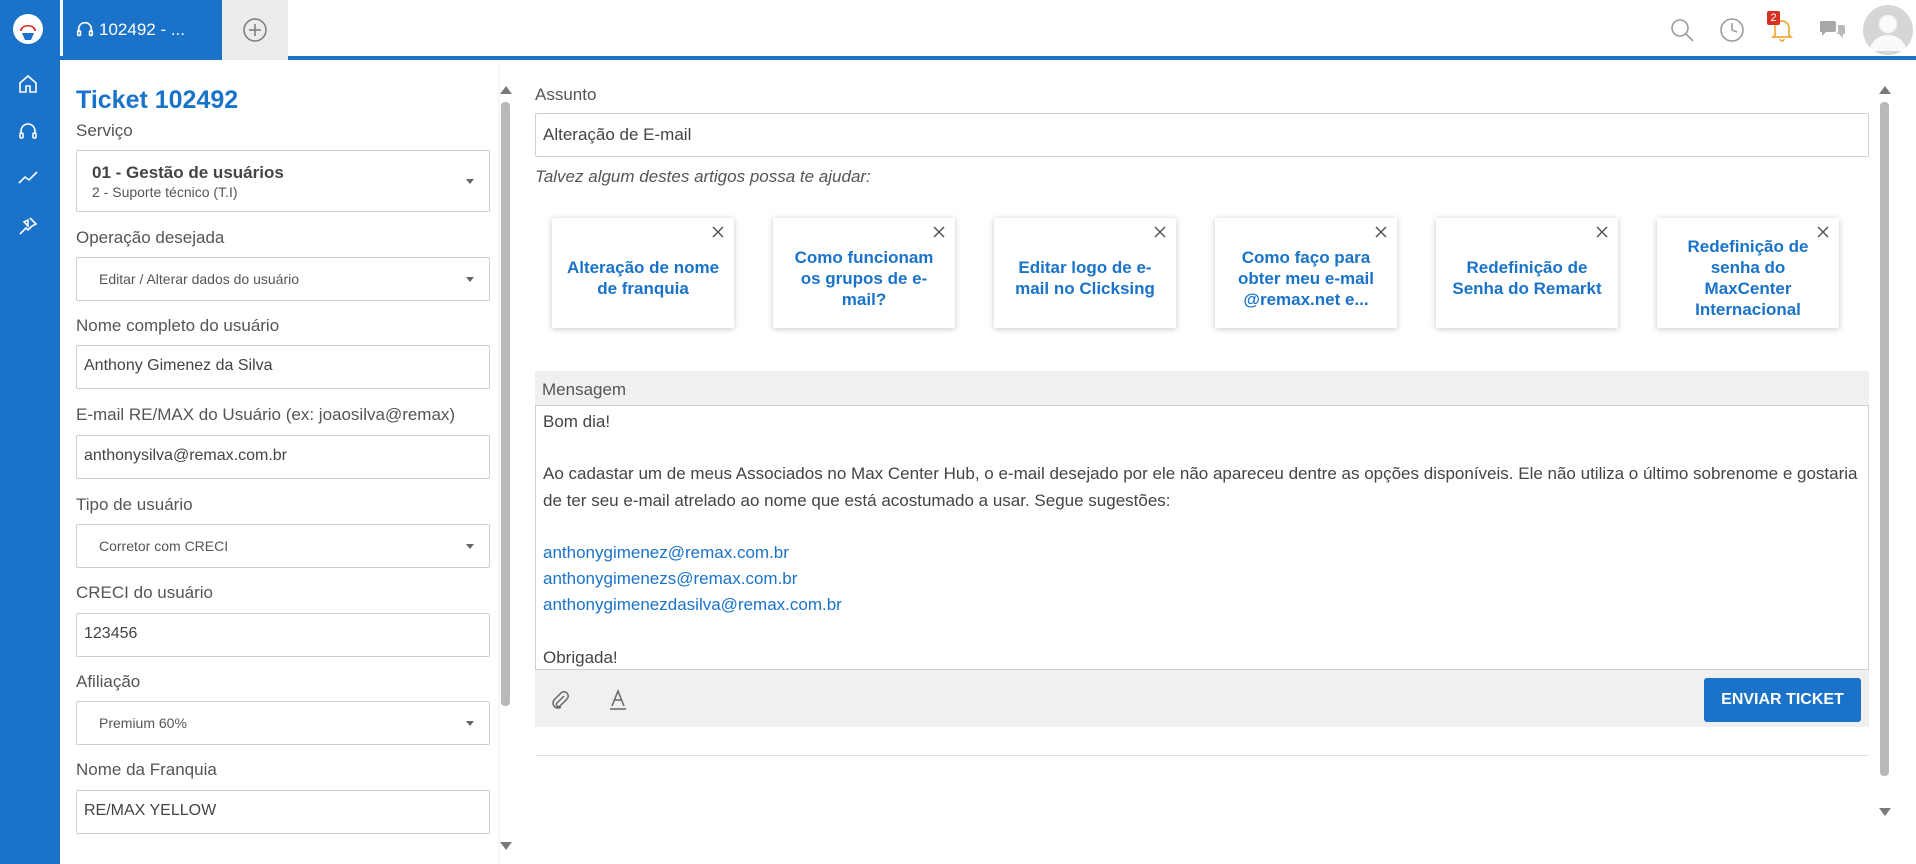 The width and height of the screenshot is (1916, 864). I want to click on search-icon, so click(1682, 30).